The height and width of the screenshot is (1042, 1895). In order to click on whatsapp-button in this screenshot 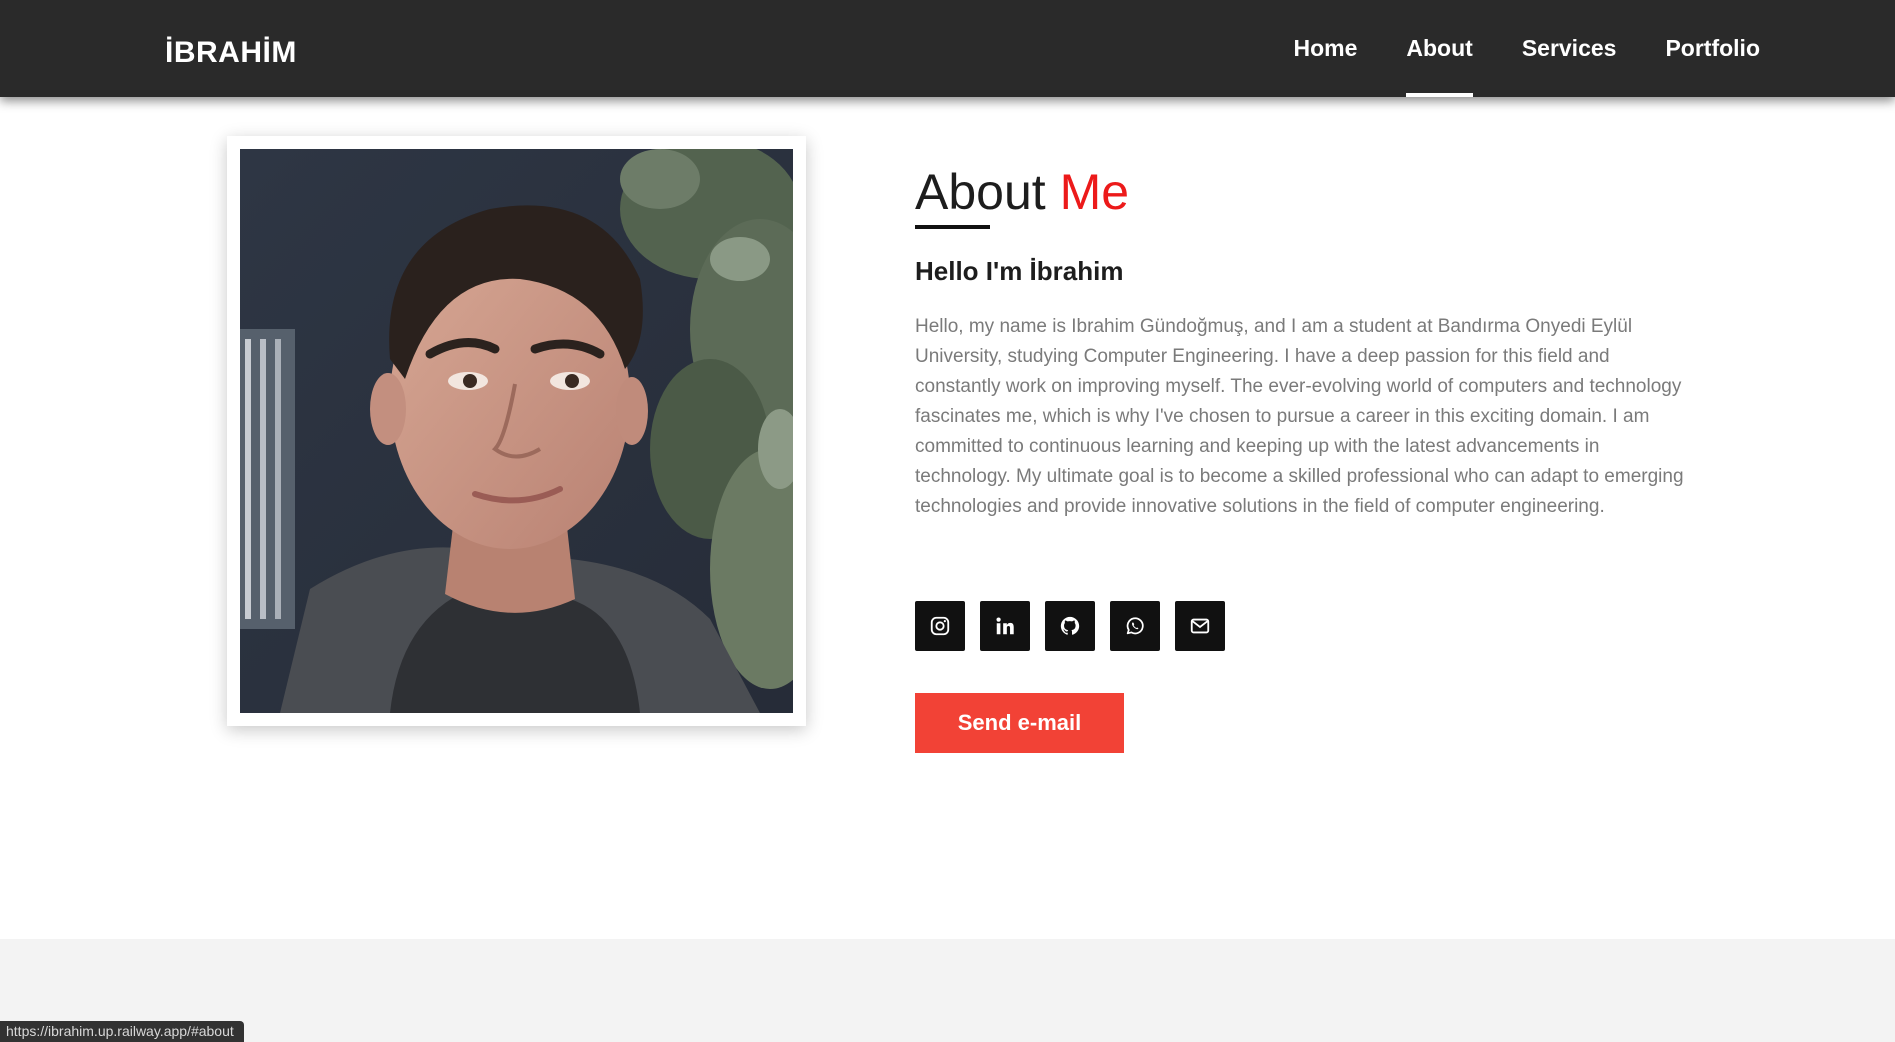, I will do `click(1135, 626)`.